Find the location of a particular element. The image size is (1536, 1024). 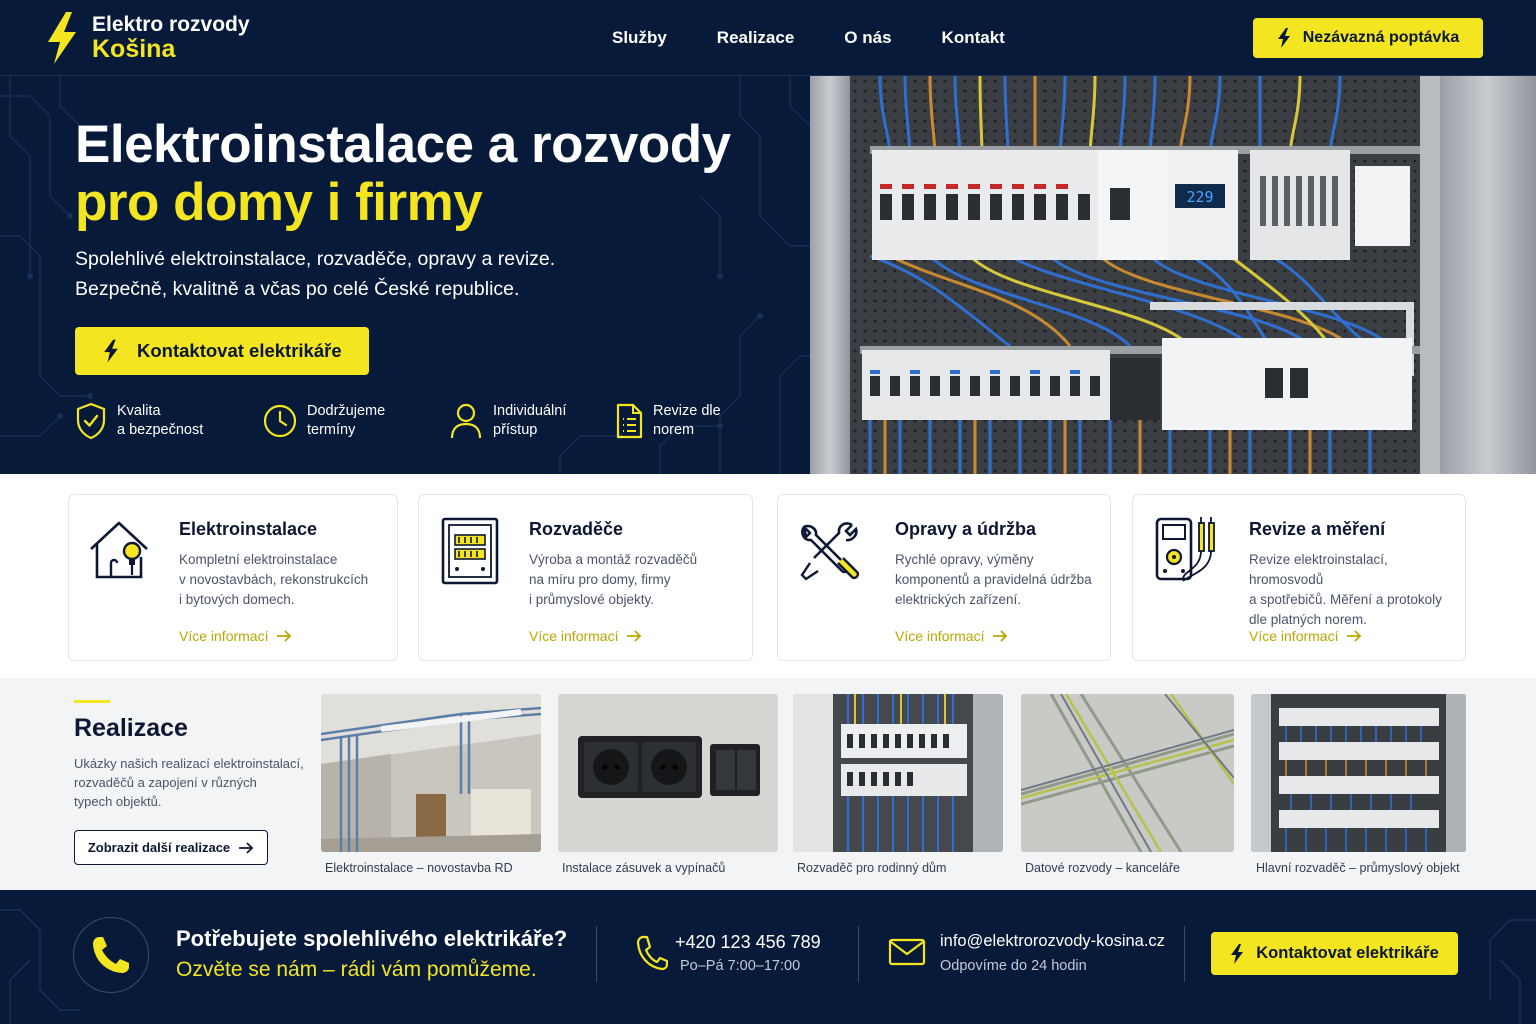

more-projects-button-label: Zobrazit další realizace is located at coordinates (159, 847).